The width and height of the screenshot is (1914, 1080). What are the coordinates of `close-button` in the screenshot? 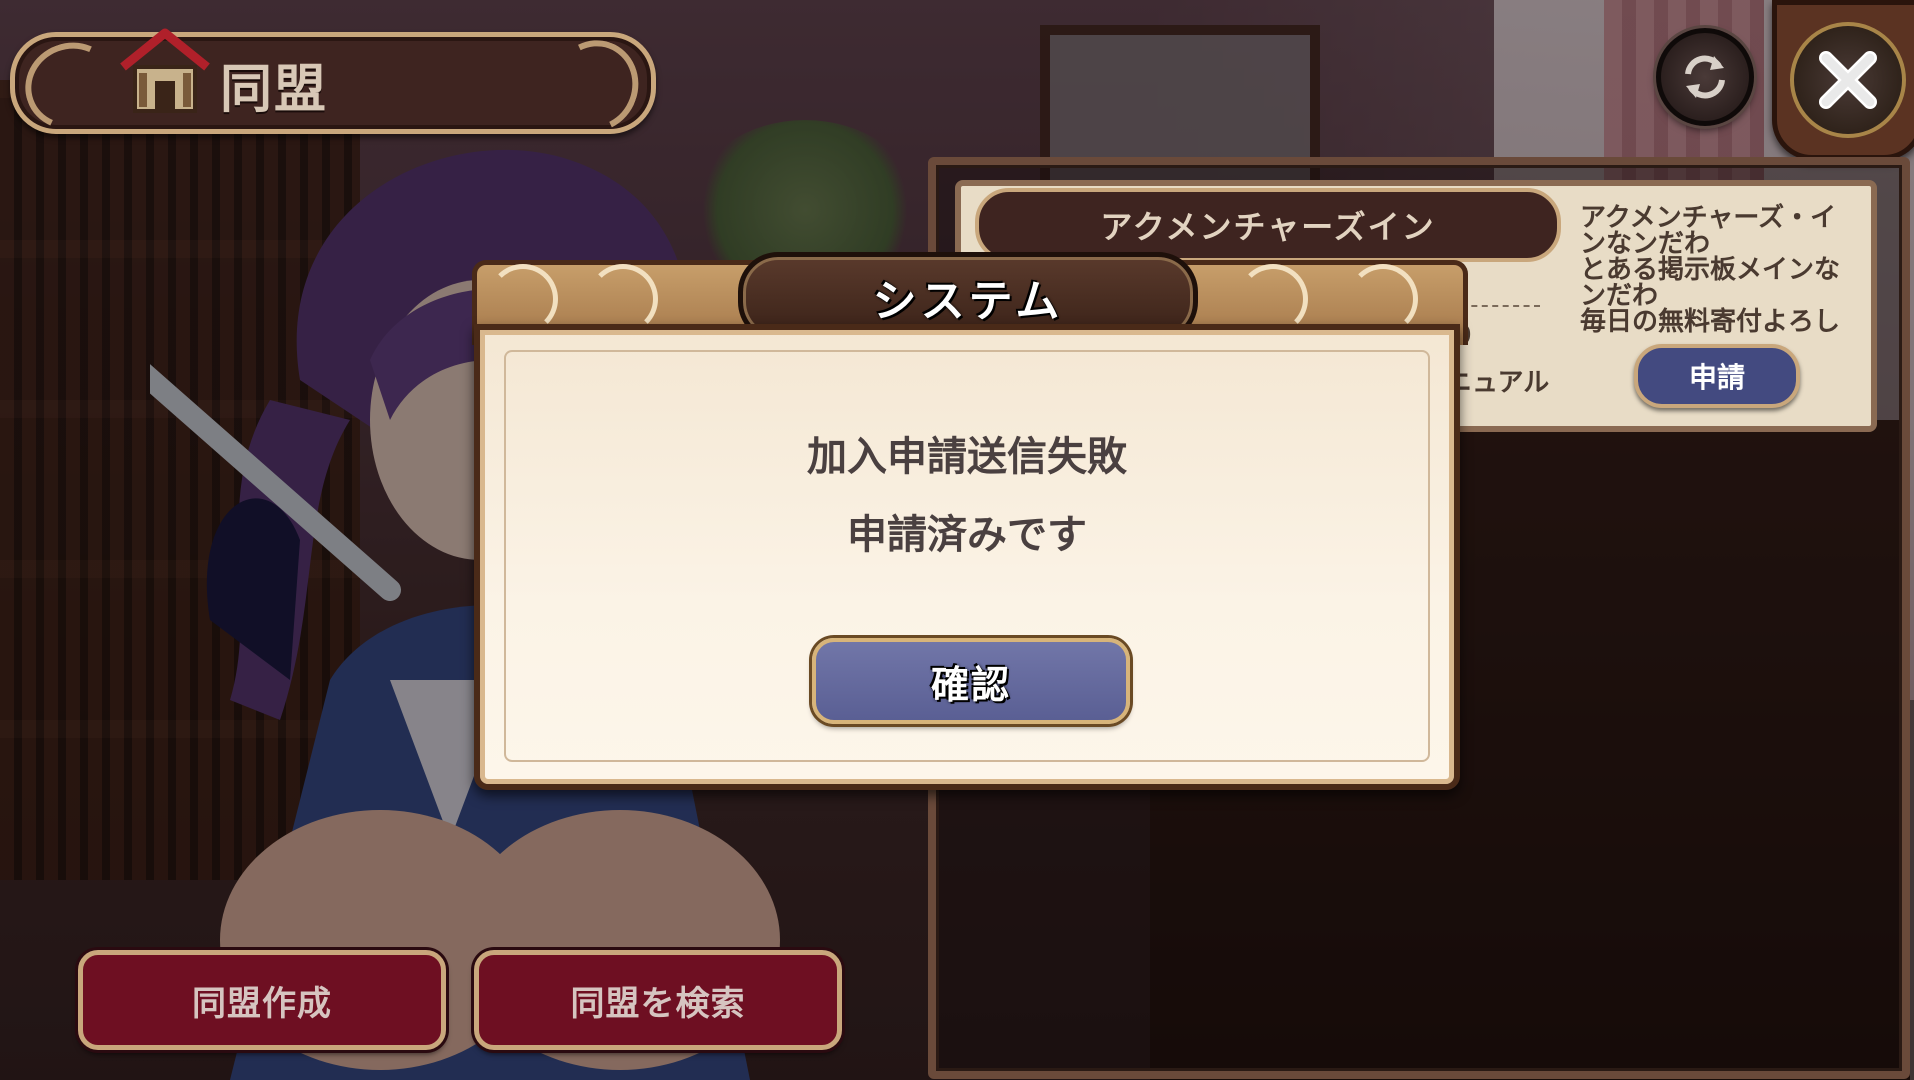 It's located at (1843, 80).